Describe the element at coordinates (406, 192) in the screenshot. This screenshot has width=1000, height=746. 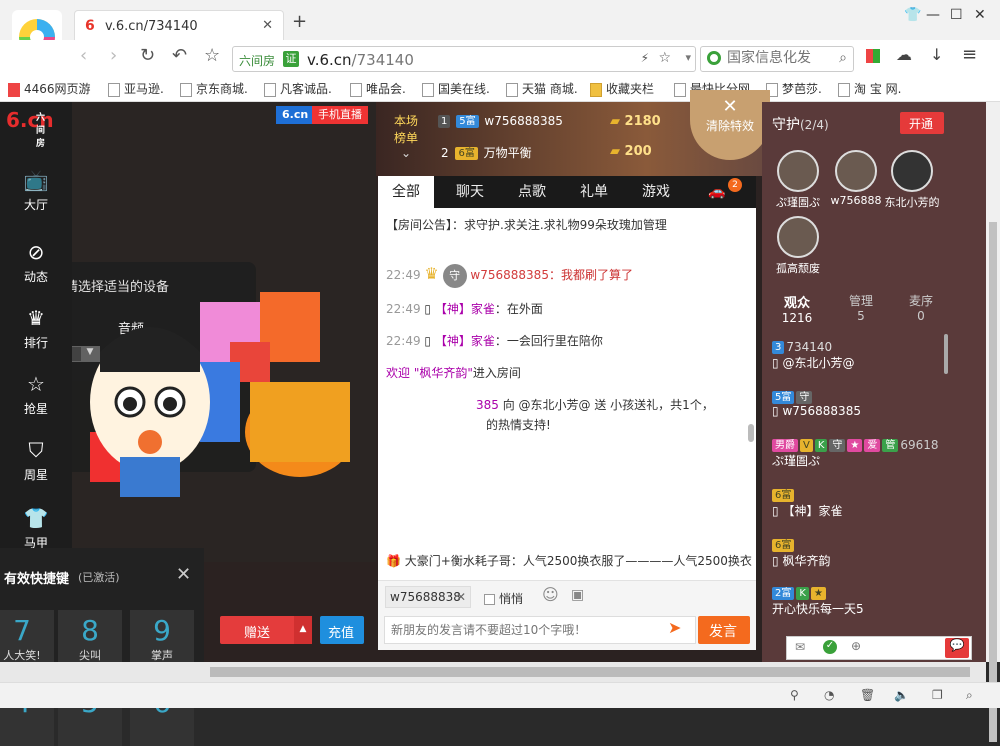
I see `tab-all: 全部` at that location.